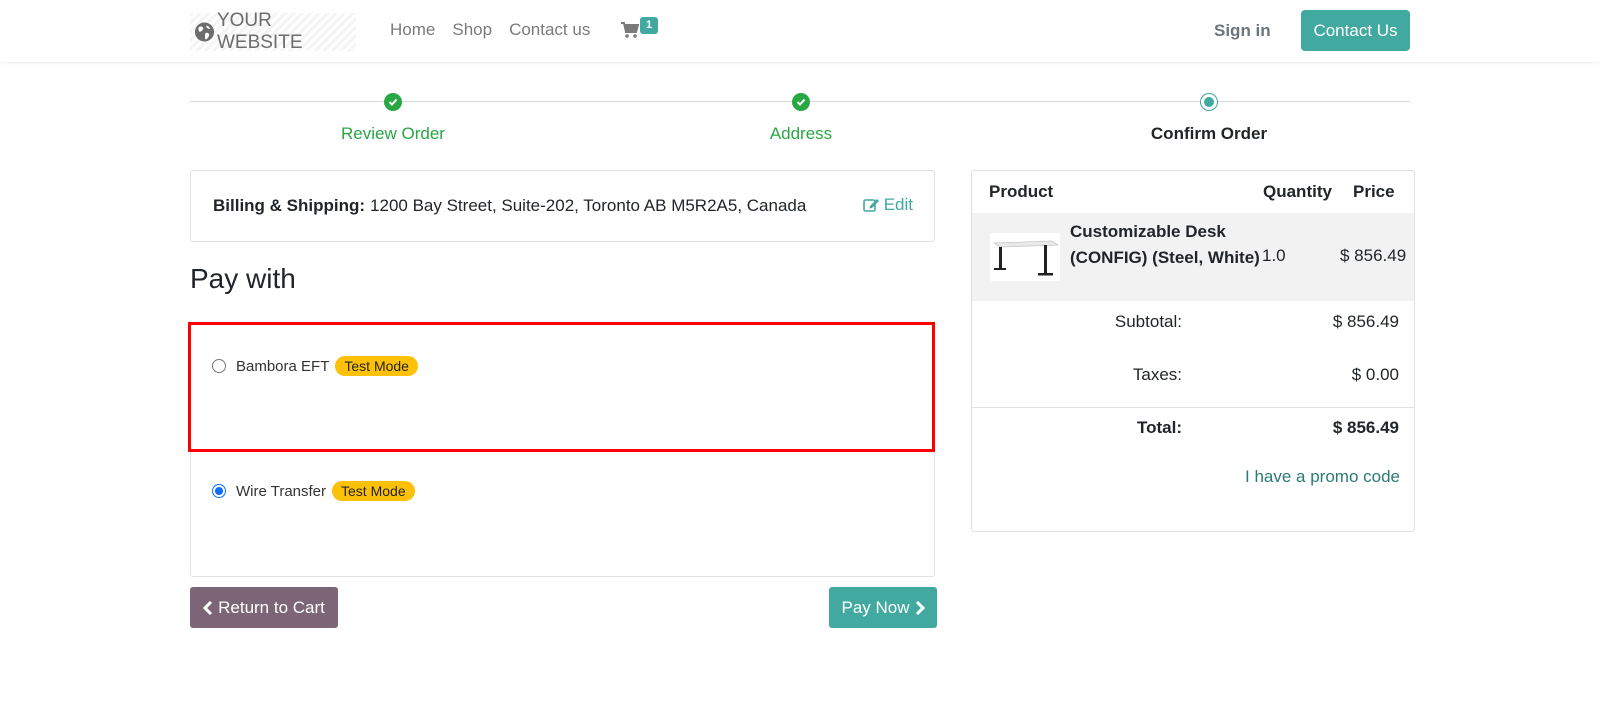  I want to click on payment-method-name: Bambora EFT, so click(283, 366).